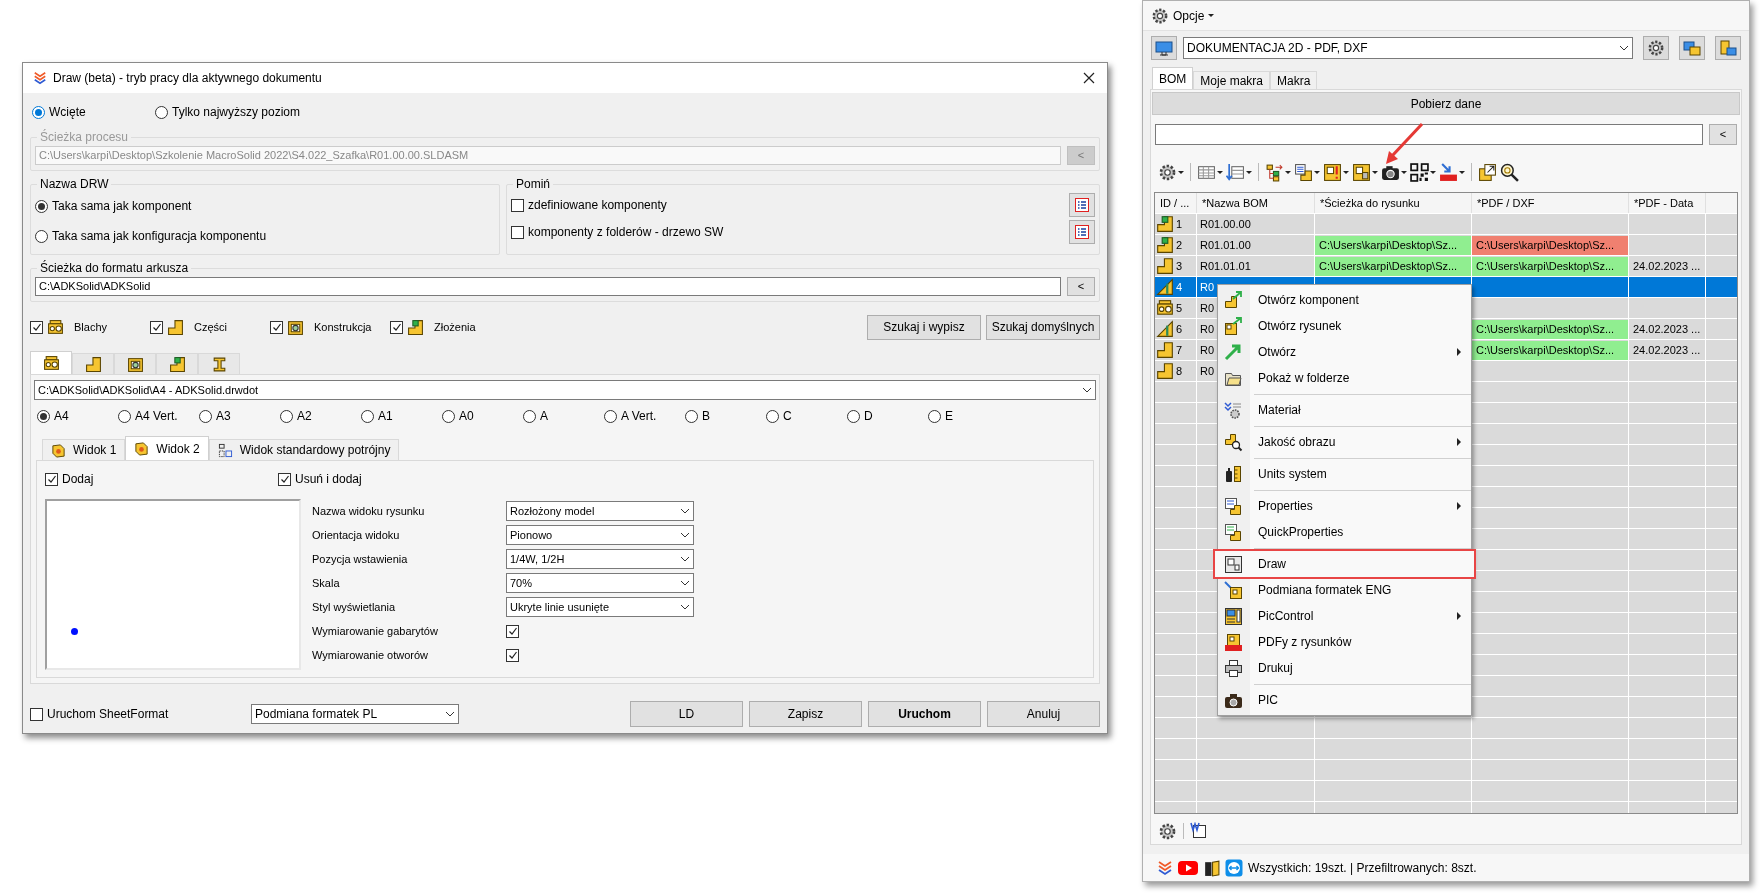 The image size is (1764, 896). Describe the element at coordinates (1487, 172) in the screenshot. I see `export-icon` at that location.